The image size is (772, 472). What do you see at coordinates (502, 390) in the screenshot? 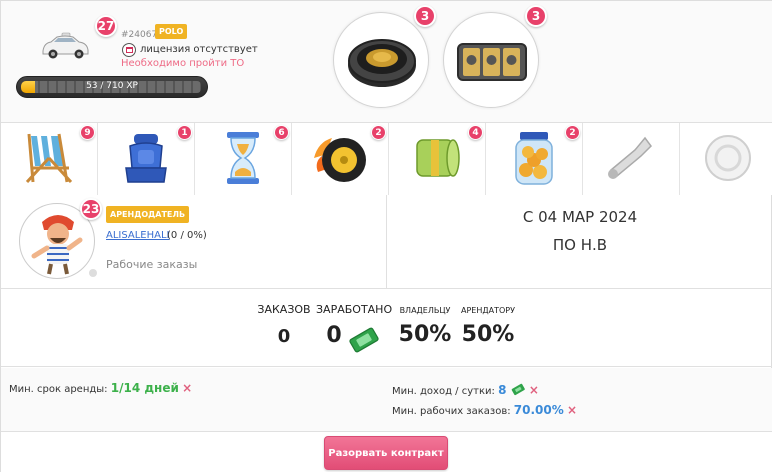
I see `min-income-value: 8` at bounding box center [502, 390].